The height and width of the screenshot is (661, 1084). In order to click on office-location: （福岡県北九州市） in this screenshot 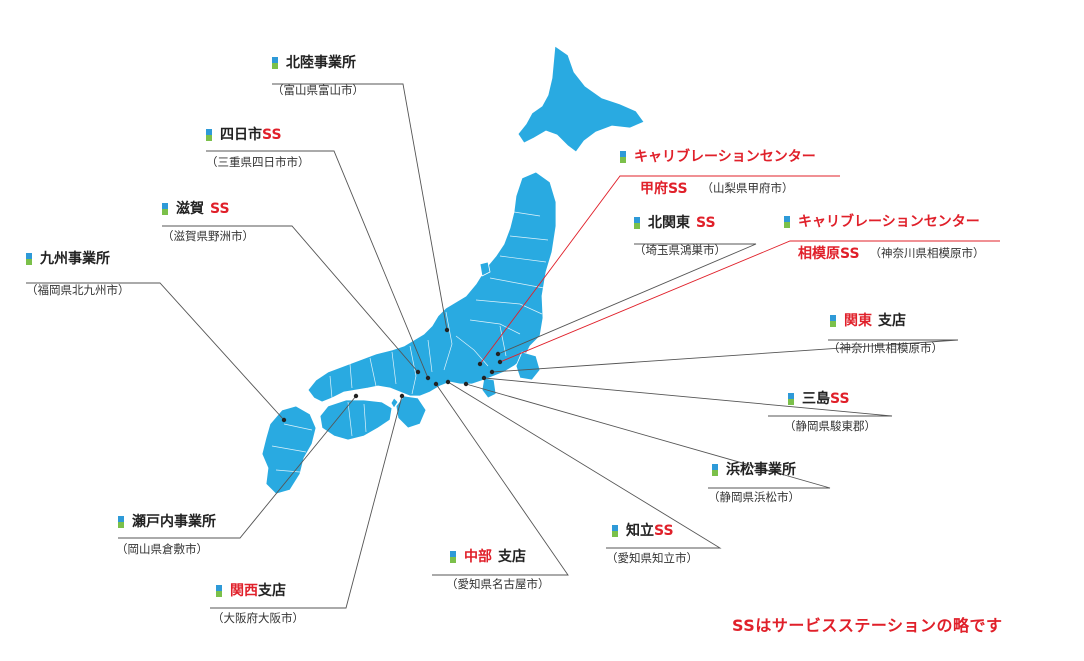, I will do `click(78, 290)`.